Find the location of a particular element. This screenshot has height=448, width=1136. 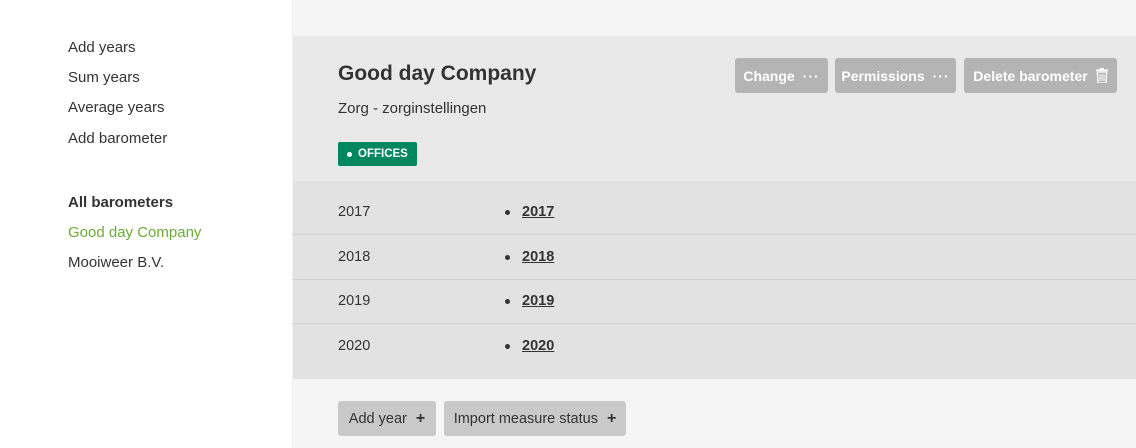

sidebar-link-average-years: Average years is located at coordinates (116, 108).